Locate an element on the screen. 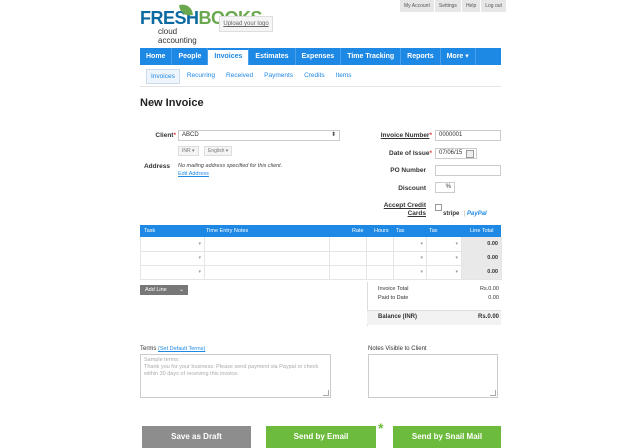 The width and height of the screenshot is (640, 448). date-input: 07/06/15 is located at coordinates (456, 153).